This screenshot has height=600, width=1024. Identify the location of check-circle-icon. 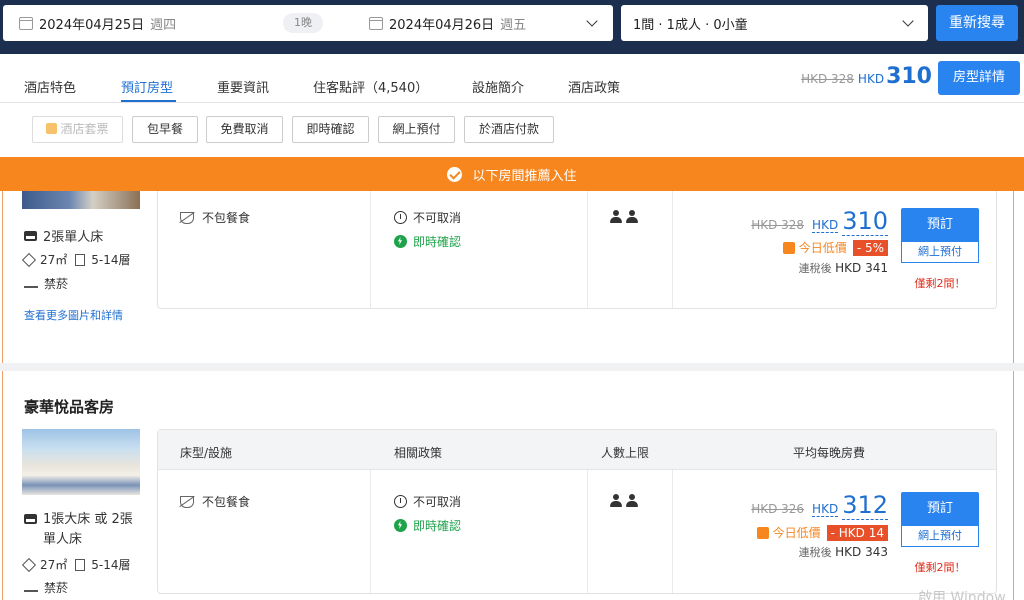
(455, 174).